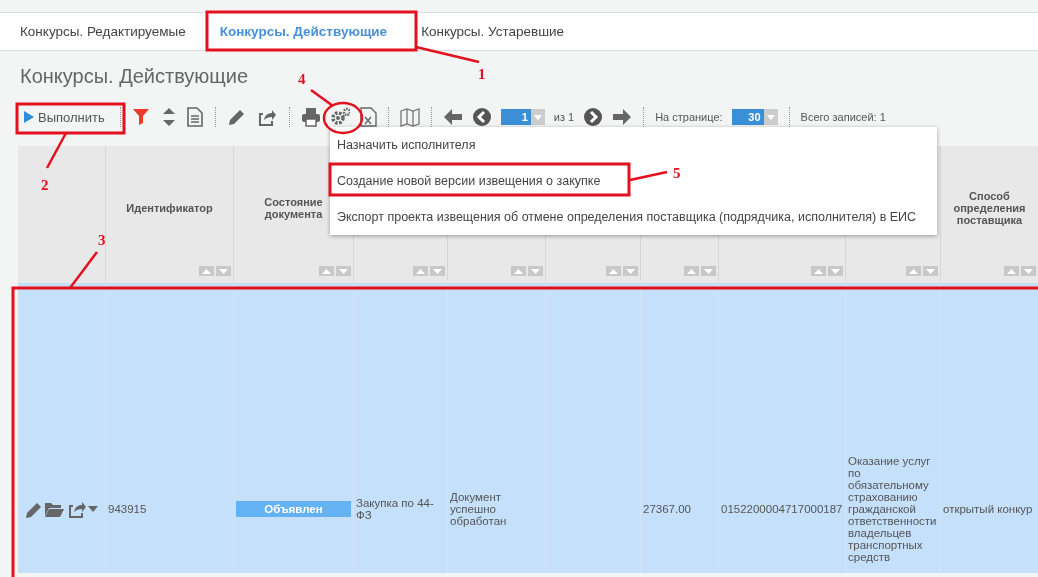 The width and height of the screenshot is (1038, 577). I want to click on status-badge: Объявлен, so click(293, 509).